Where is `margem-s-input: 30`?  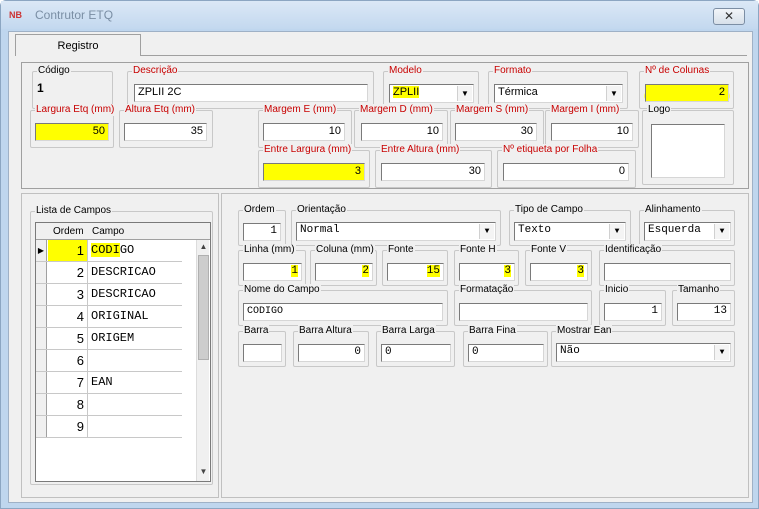 margem-s-input: 30 is located at coordinates (496, 132).